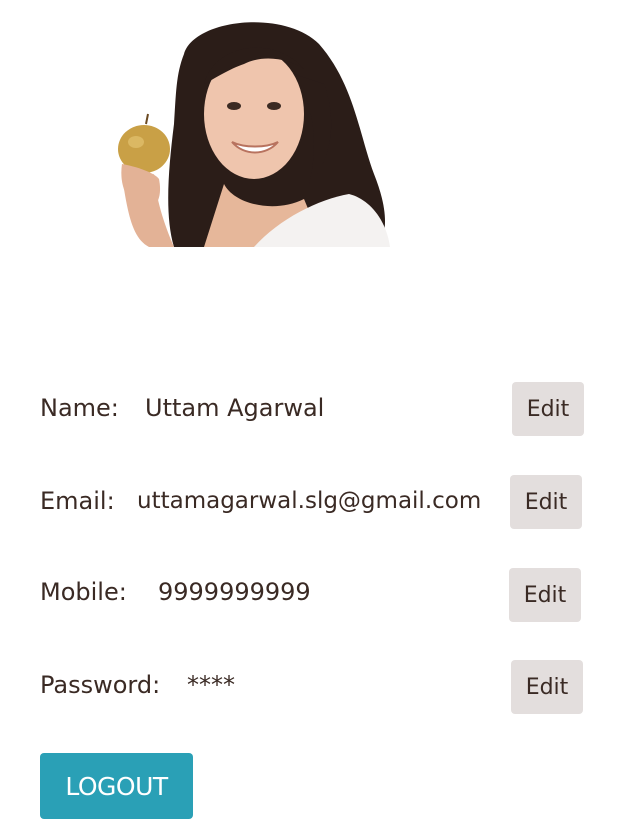 The height and width of the screenshot is (819, 617). I want to click on edit-password-button: Edit, so click(547, 687).